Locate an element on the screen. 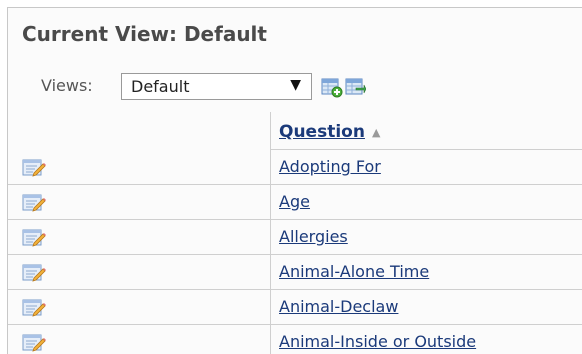 This screenshot has height=354, width=582. chevron-down-icon: ▼ is located at coordinates (295, 85).